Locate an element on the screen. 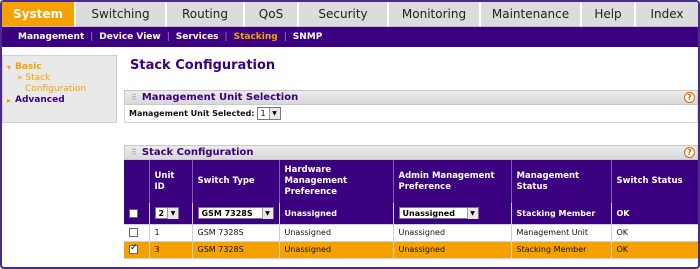  column-header-hardware-pref: Hardware Management Preference is located at coordinates (336, 181).